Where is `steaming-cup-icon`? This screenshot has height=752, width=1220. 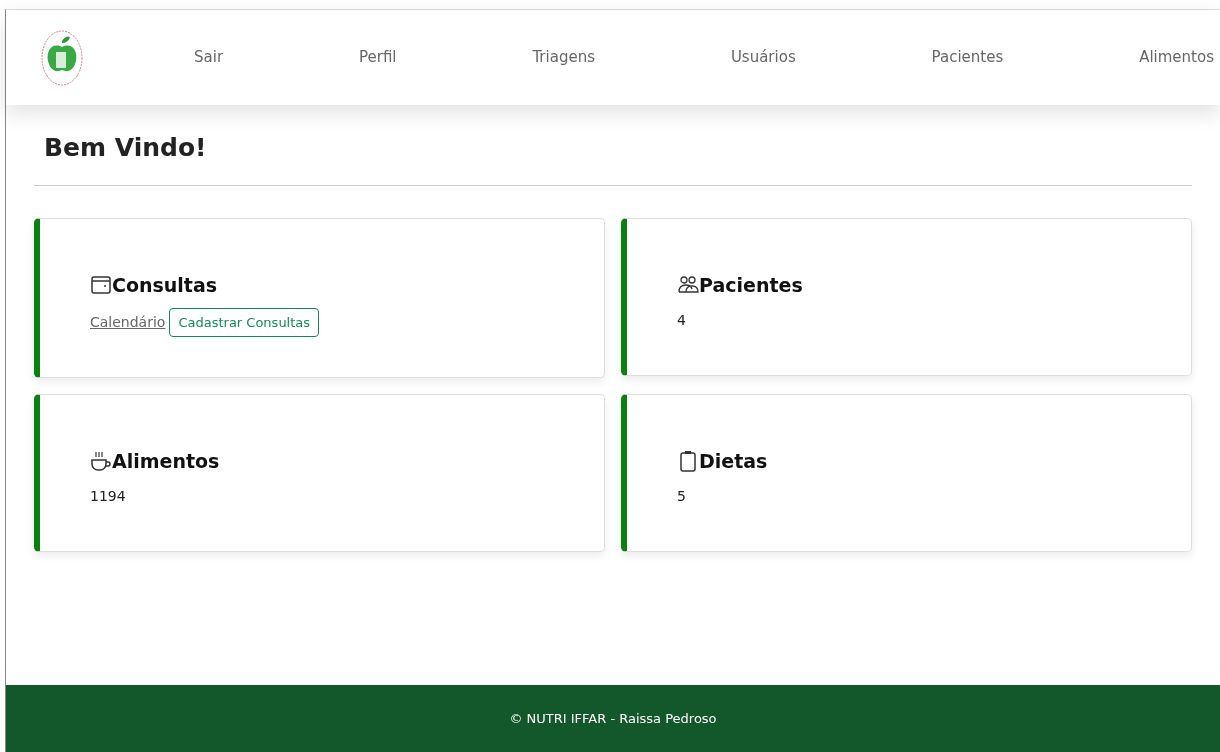
steaming-cup-icon is located at coordinates (101, 461).